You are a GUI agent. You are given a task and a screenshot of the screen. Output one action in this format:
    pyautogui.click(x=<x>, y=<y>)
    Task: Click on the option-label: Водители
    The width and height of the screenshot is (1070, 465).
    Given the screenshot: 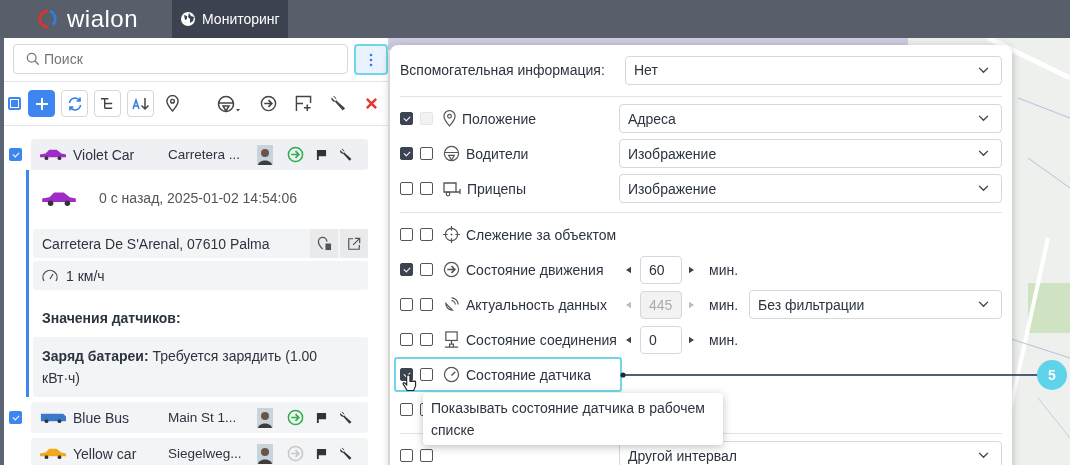 What is the action you would take?
    pyautogui.click(x=497, y=153)
    